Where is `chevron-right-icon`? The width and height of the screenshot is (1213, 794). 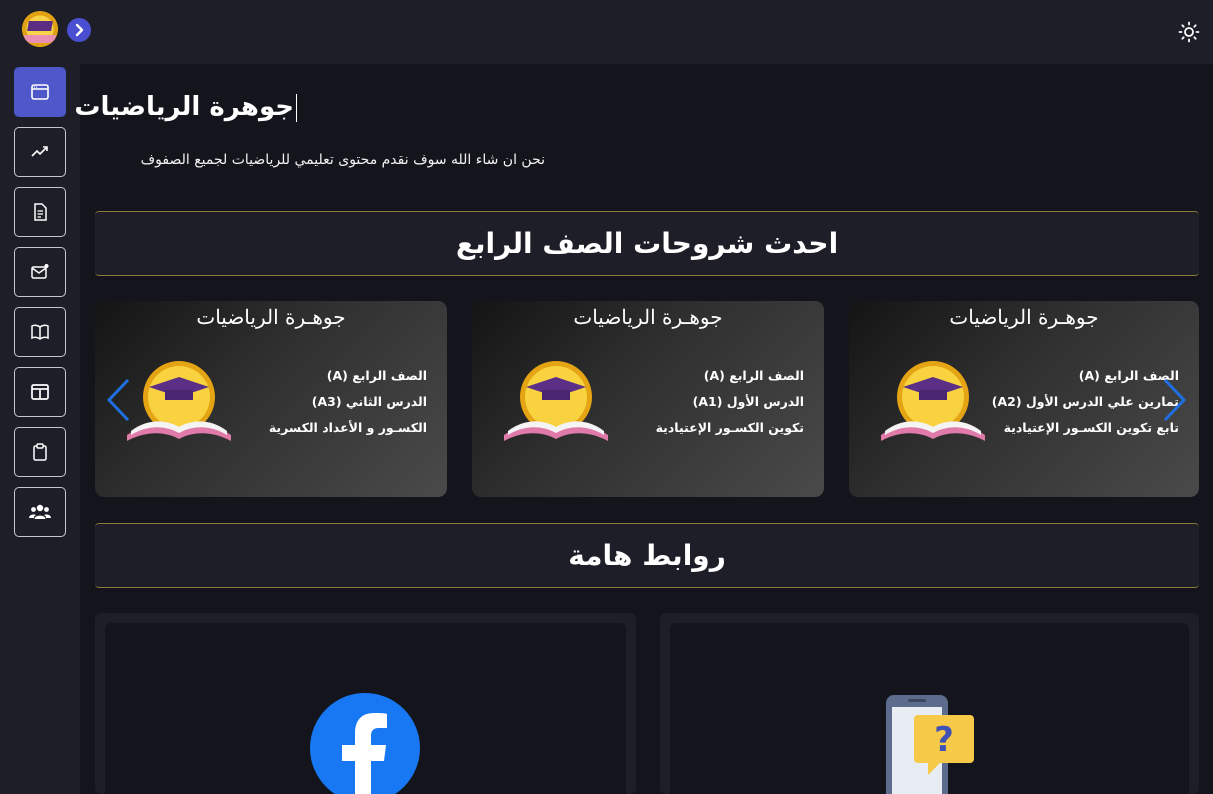
chevron-right-icon is located at coordinates (79, 30).